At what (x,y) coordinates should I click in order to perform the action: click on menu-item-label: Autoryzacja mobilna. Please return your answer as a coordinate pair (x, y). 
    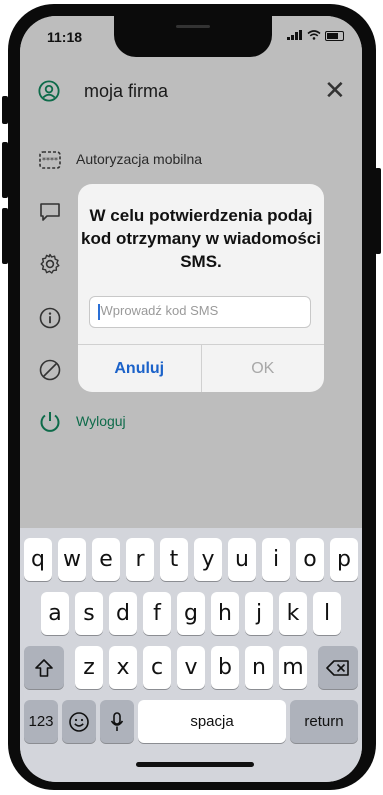
    Looking at the image, I should click on (139, 159).